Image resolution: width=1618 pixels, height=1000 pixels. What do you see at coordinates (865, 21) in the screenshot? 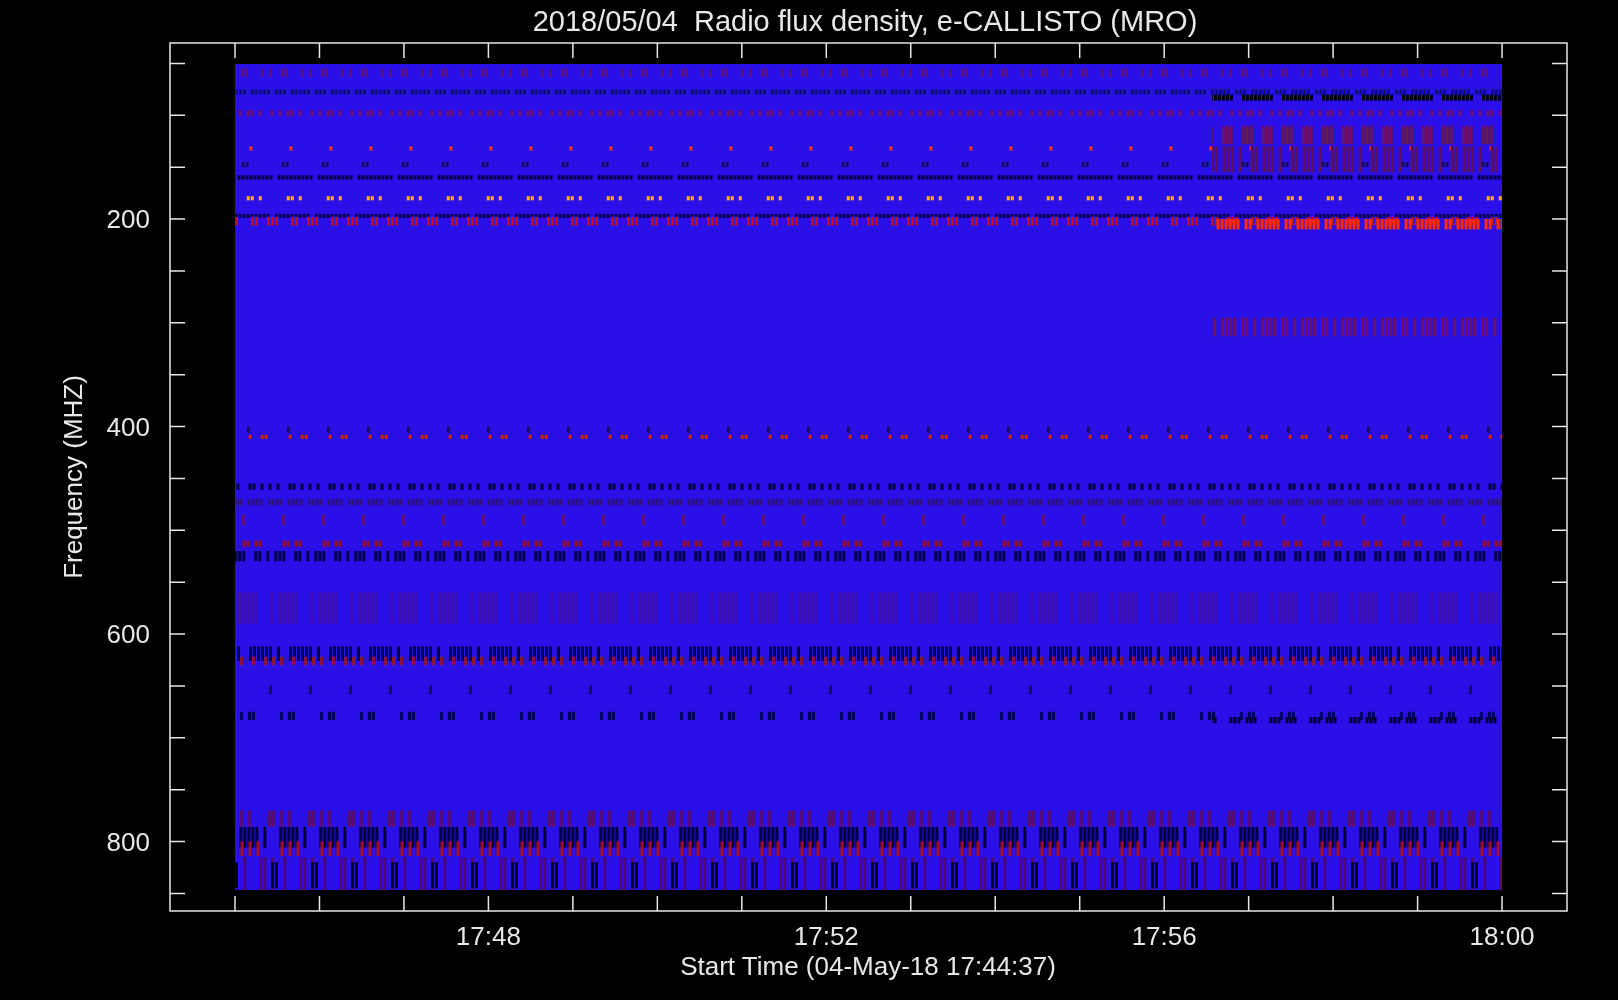
I see `chart-title: 2018/05/04 Radio flux density, e-CALLISTO (MRO)` at bounding box center [865, 21].